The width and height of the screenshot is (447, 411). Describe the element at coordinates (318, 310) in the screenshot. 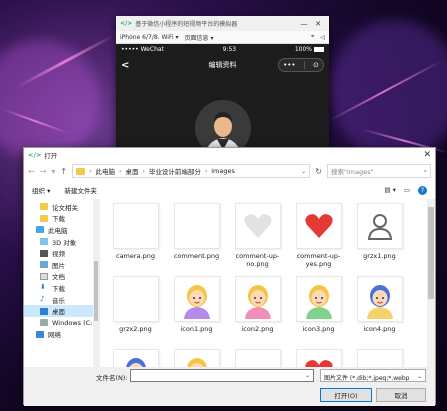

I see `file-item: icon3.png` at that location.